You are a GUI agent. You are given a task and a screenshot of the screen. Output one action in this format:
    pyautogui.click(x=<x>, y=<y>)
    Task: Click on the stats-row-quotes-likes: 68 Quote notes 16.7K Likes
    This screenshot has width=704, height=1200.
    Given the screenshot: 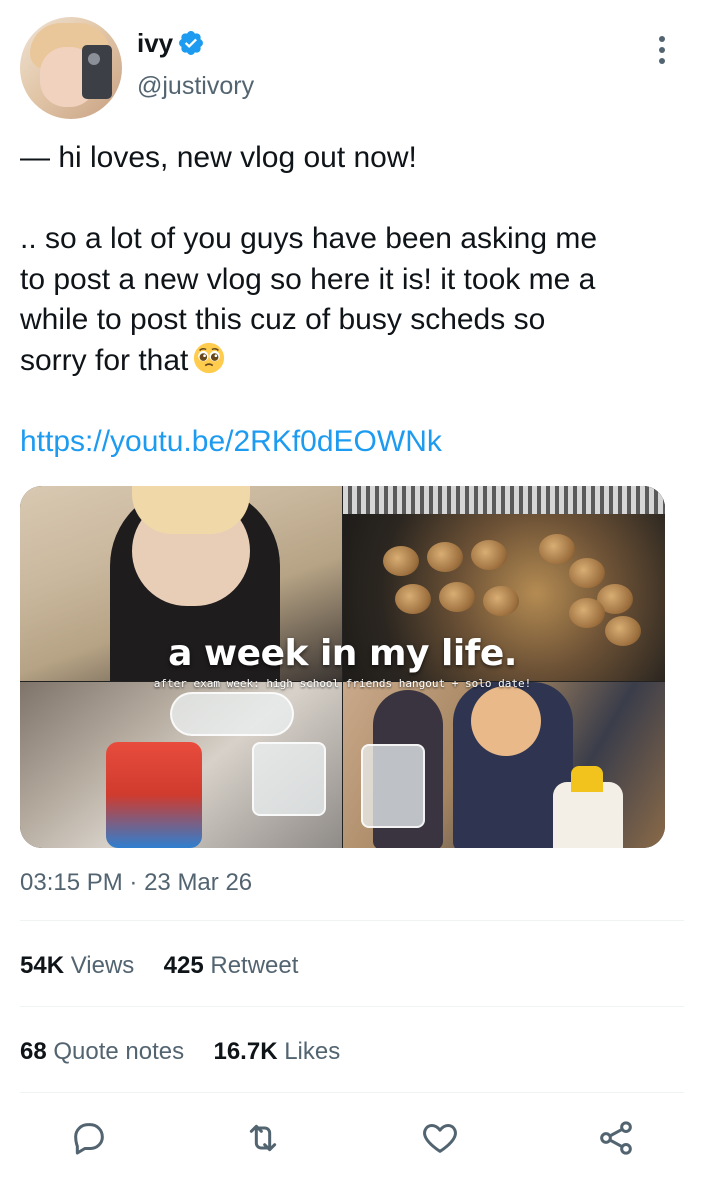 What is the action you would take?
    pyautogui.click(x=180, y=1052)
    